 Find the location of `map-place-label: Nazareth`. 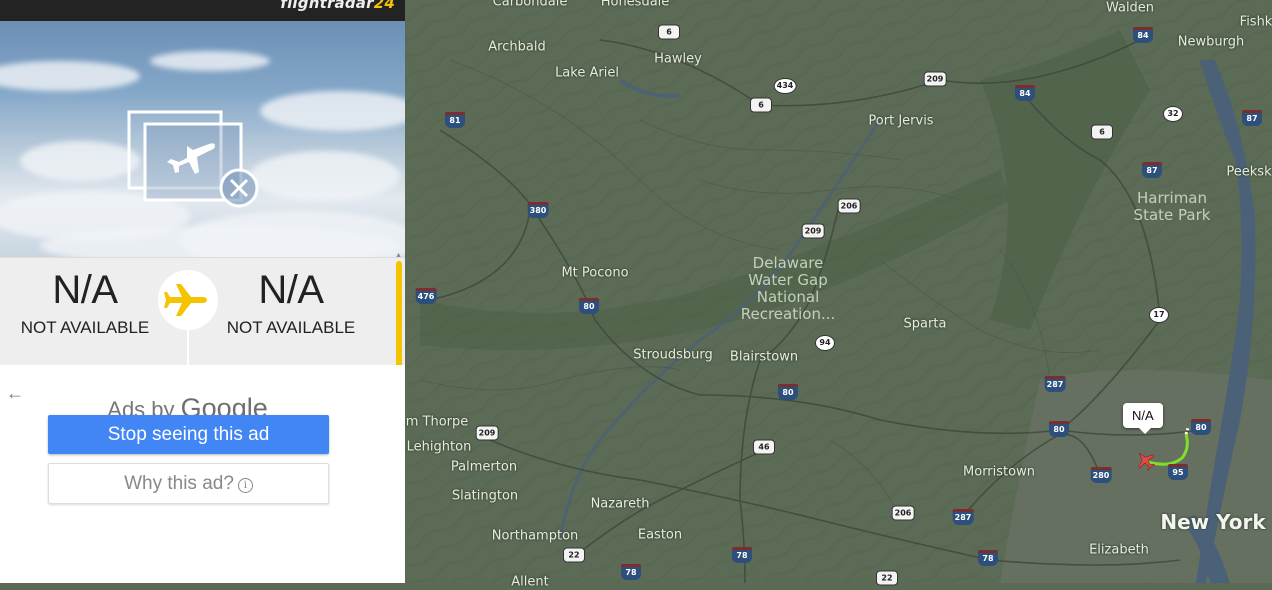

map-place-label: Nazareth is located at coordinates (620, 504).